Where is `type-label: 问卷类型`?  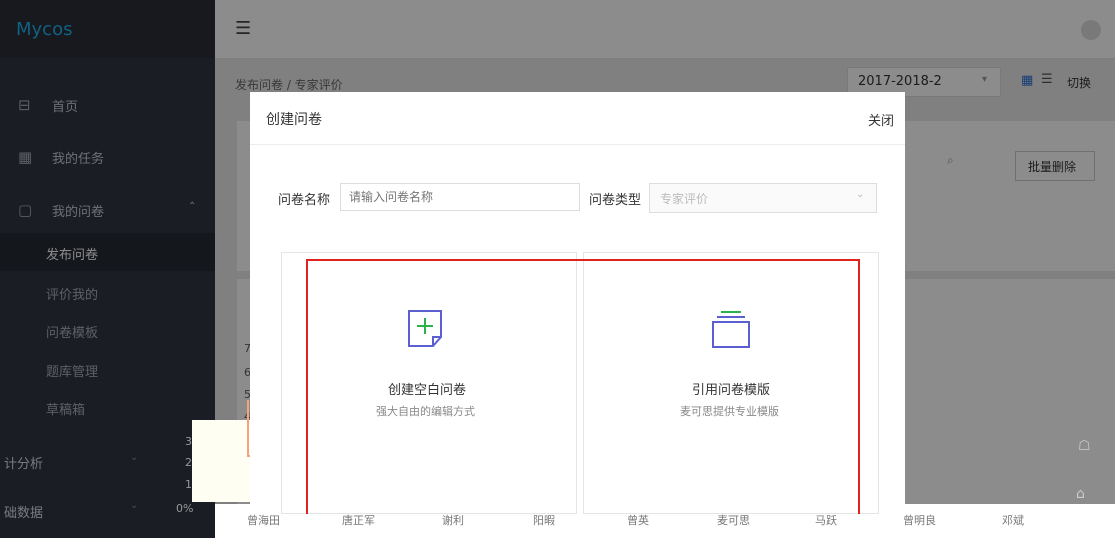 type-label: 问卷类型 is located at coordinates (615, 200).